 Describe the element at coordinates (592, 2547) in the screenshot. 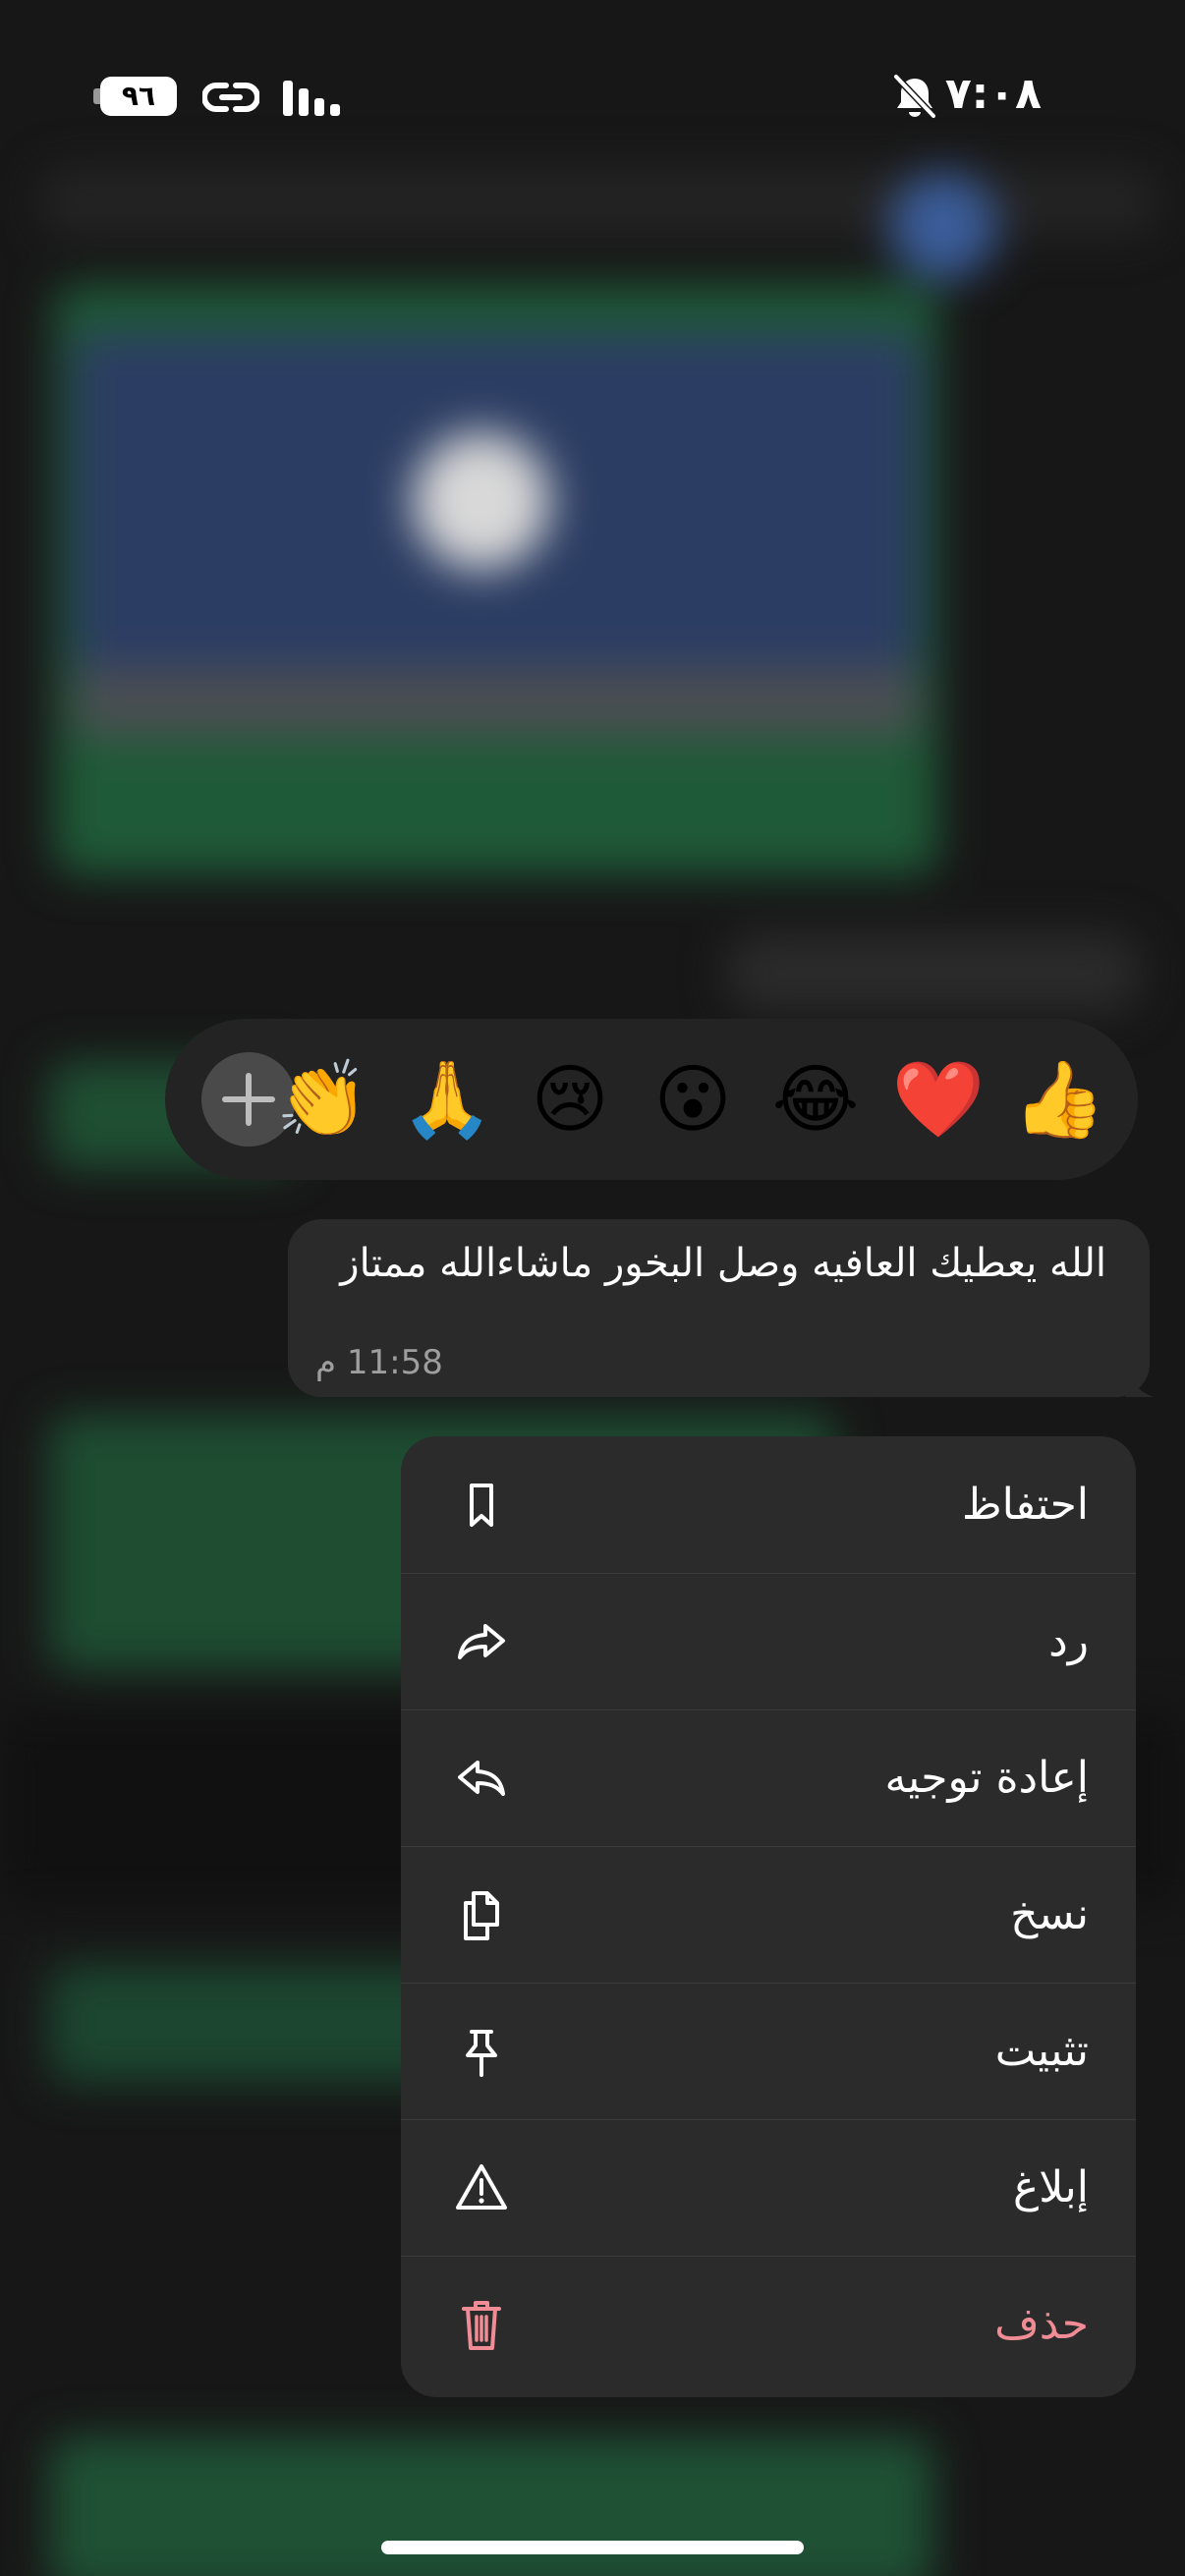

I see `home-indicator` at that location.